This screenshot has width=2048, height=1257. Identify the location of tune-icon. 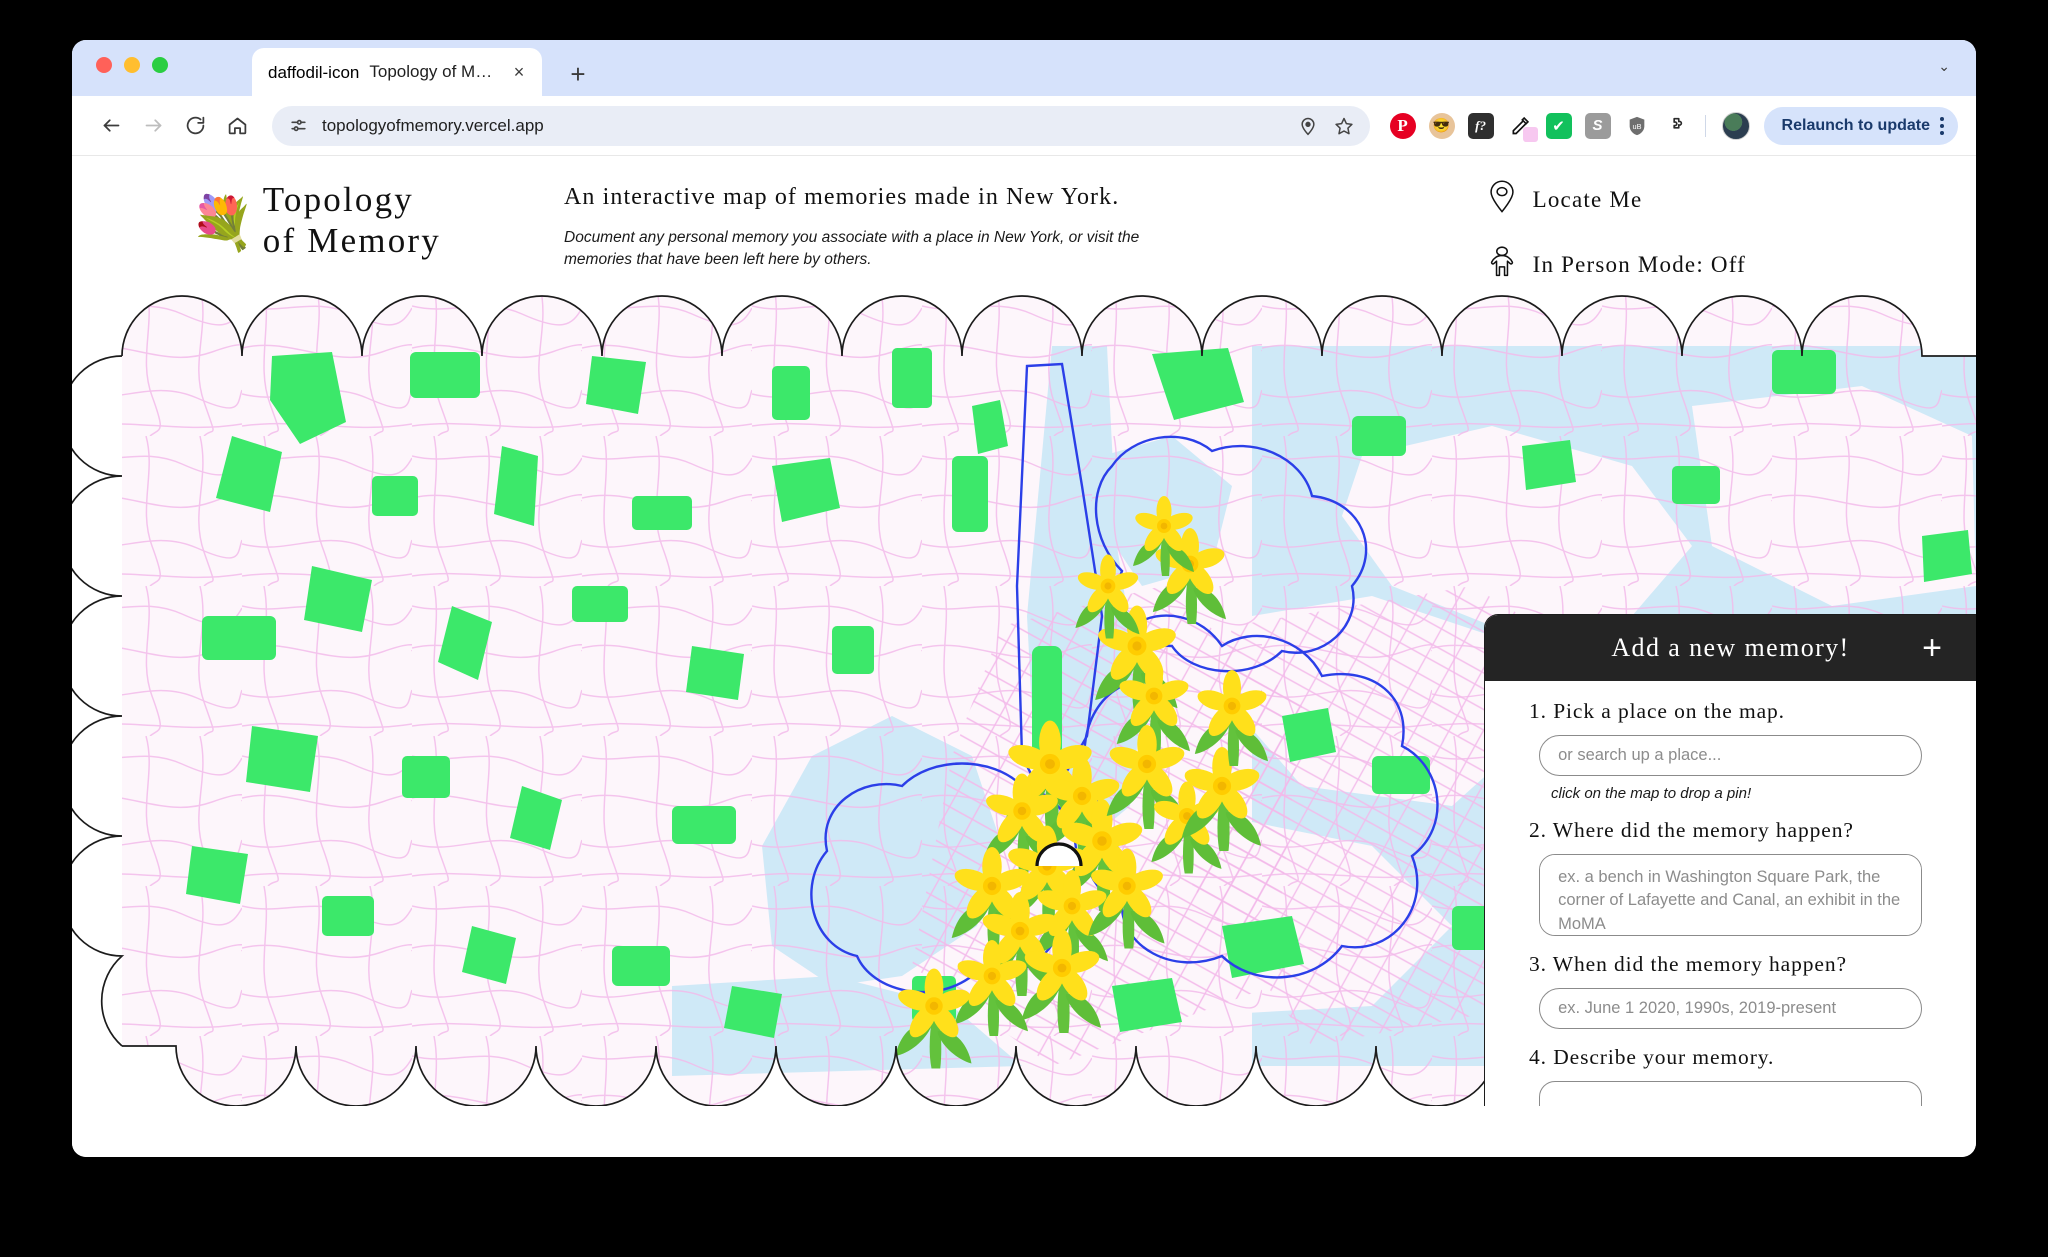
(298, 126).